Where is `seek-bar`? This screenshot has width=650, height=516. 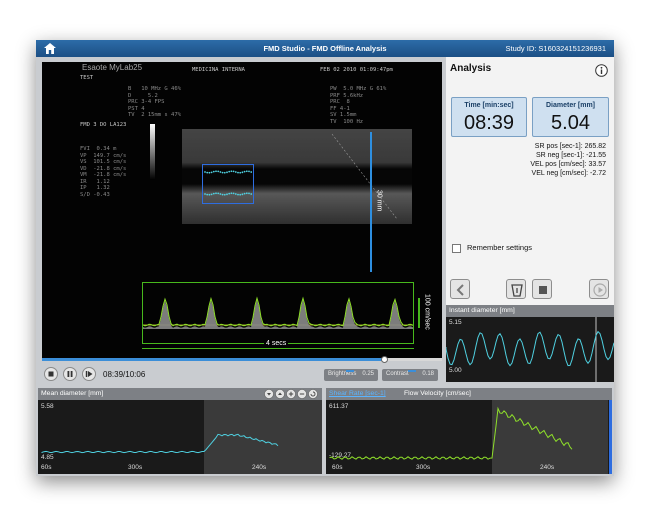 seek-bar is located at coordinates (242, 360).